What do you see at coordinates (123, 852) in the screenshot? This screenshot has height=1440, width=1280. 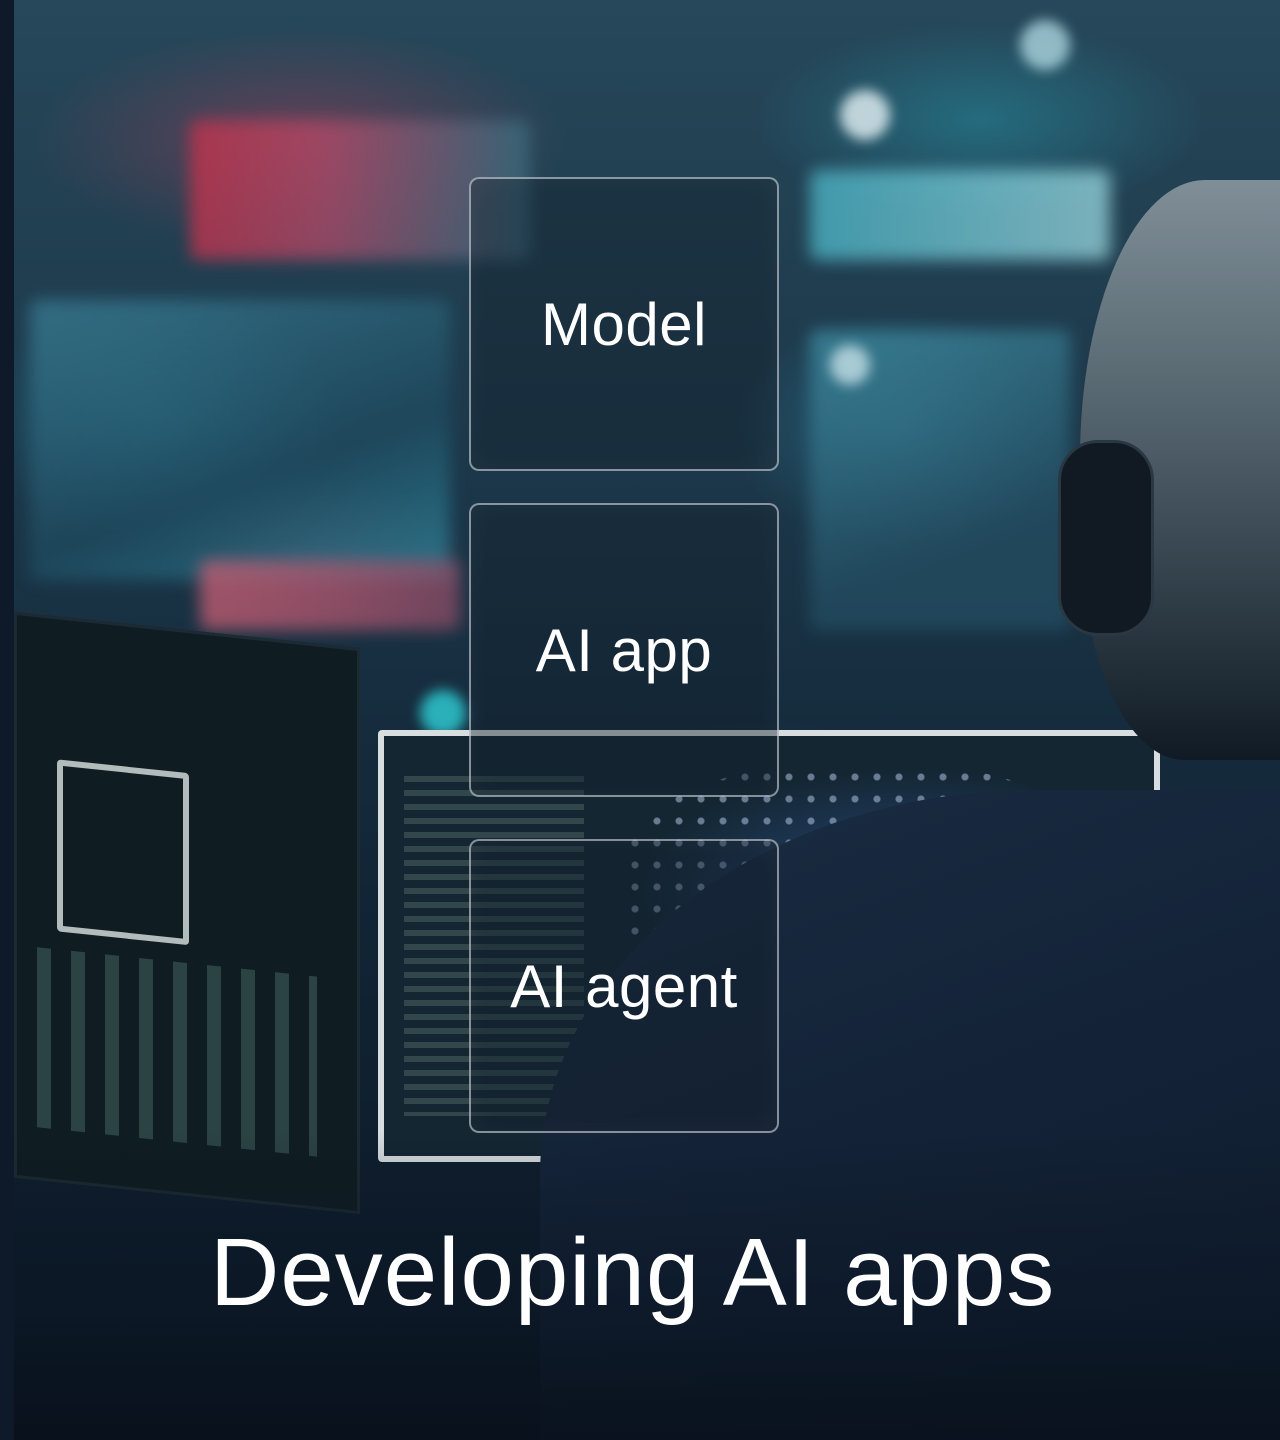 I see `monitor-widget` at bounding box center [123, 852].